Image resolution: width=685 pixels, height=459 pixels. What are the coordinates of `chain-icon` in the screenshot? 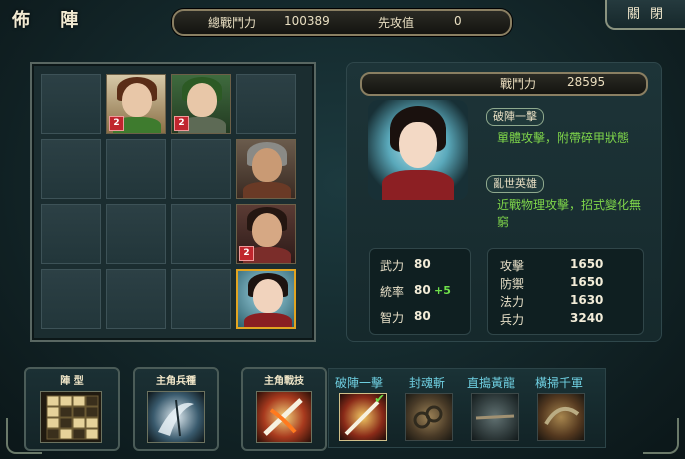 It's located at (428, 417).